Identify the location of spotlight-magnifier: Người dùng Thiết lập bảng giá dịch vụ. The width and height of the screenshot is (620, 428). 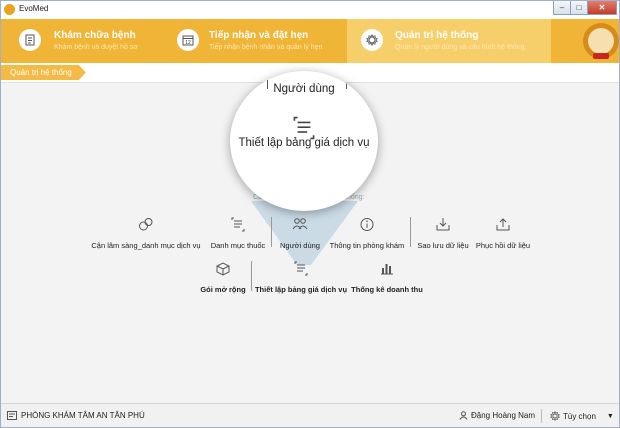
(304, 141).